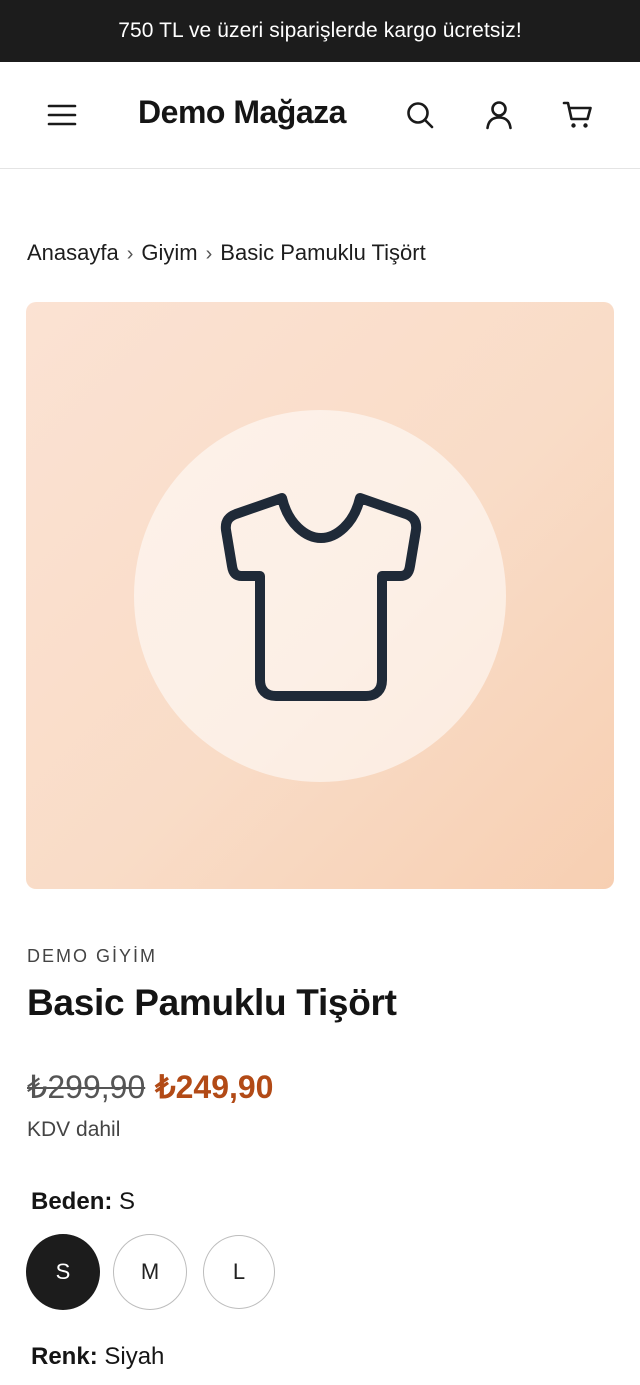 Image resolution: width=640 pixels, height=1385 pixels. I want to click on search-button, so click(420, 115).